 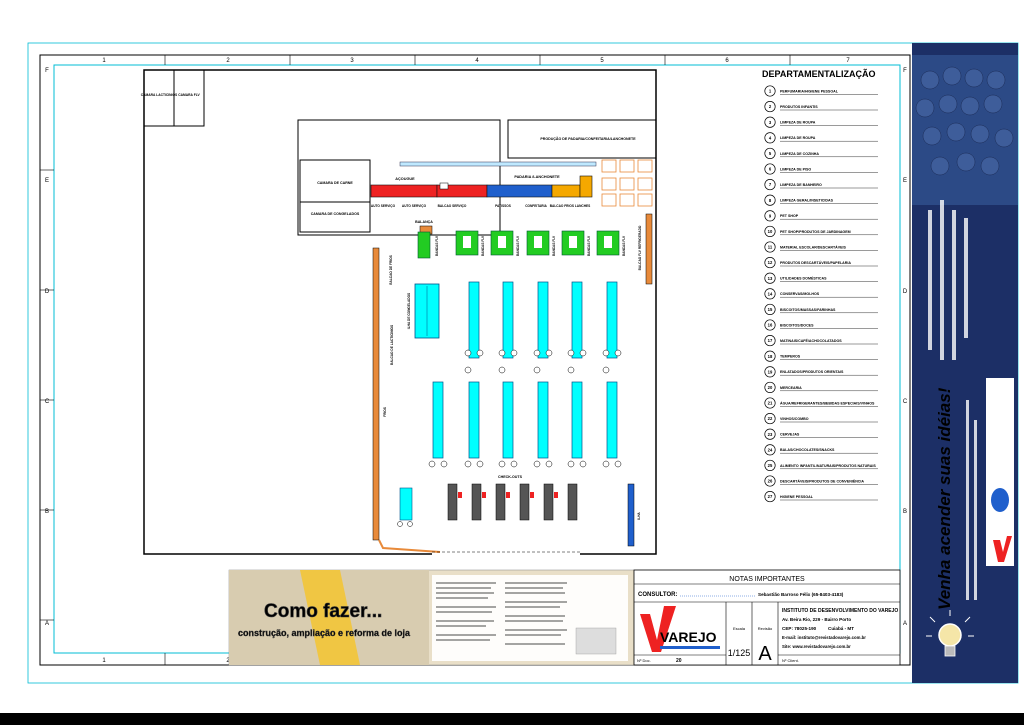 I want to click on legend-number: 14, so click(x=770, y=293).